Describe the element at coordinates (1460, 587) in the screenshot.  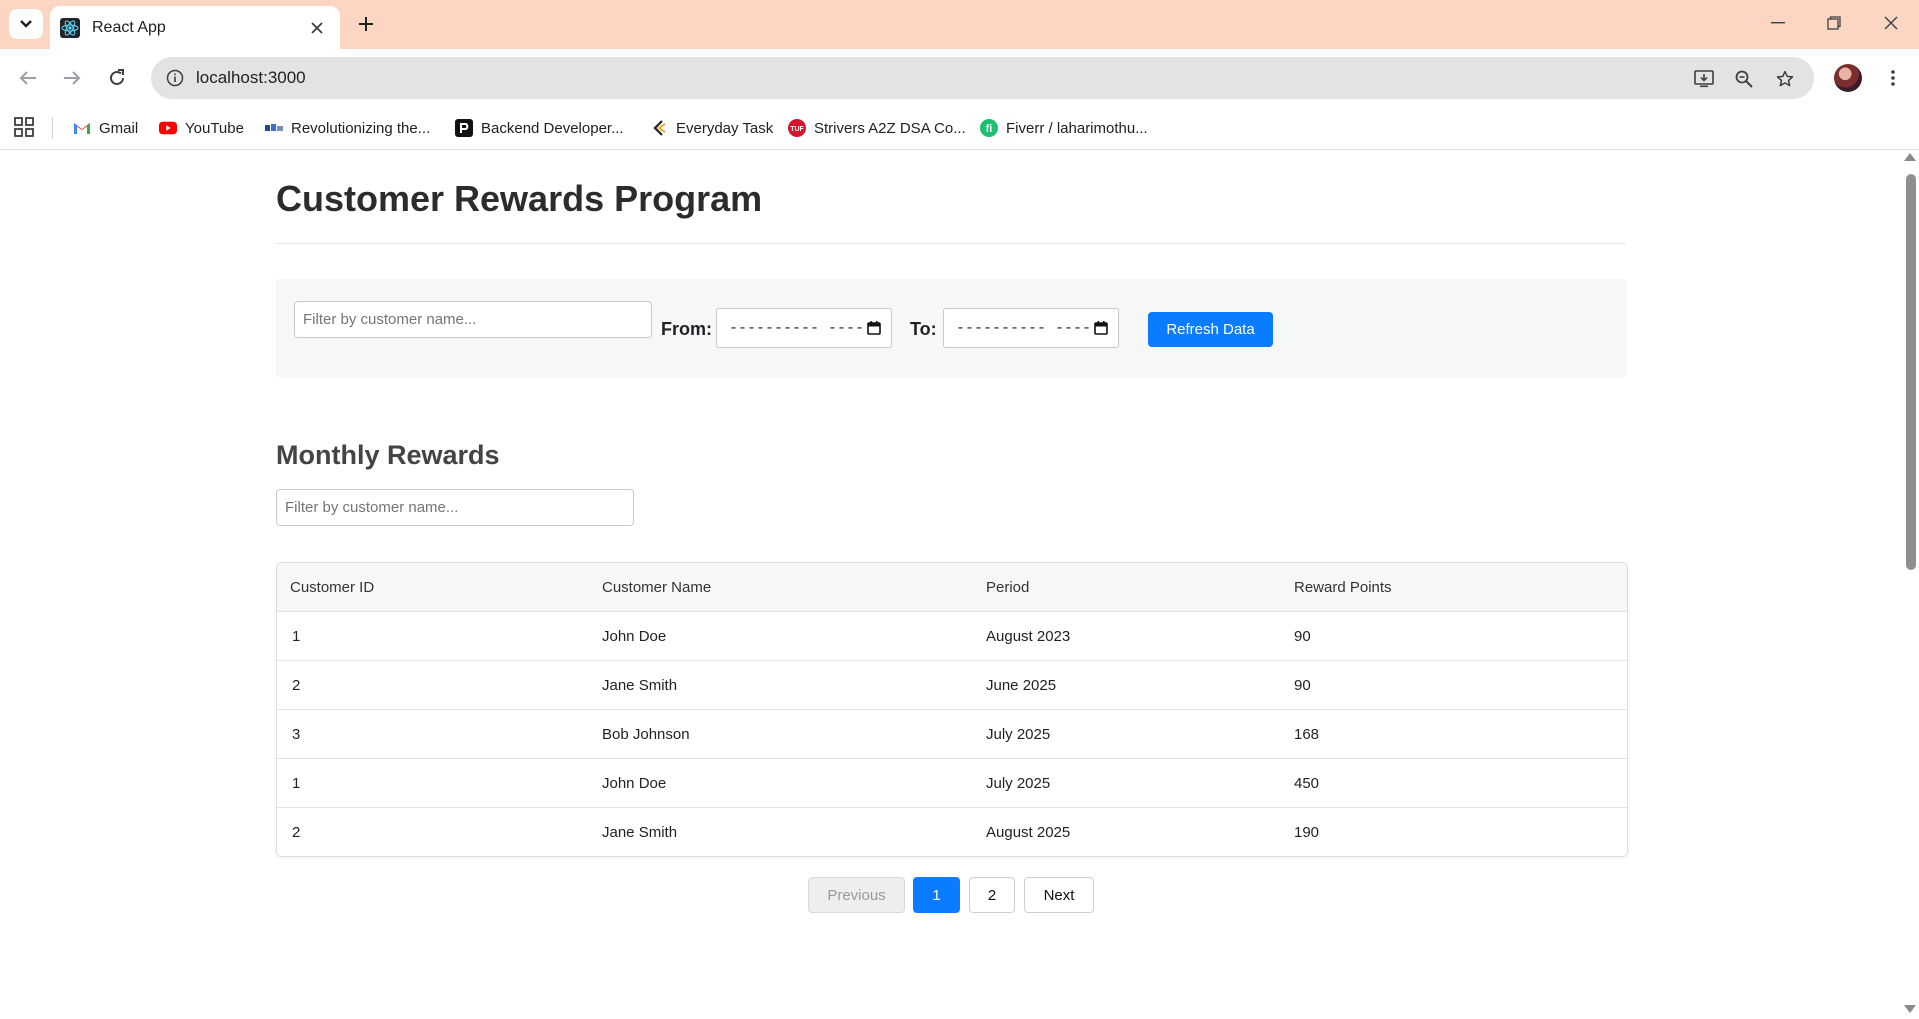
I see `column-header-reward-points: Reward Points` at that location.